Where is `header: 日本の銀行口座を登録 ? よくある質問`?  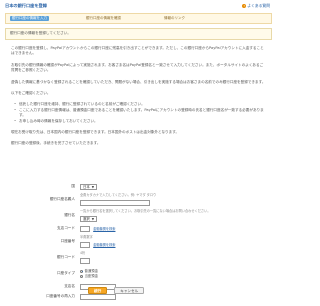 header: 日本の銀行口座を登録 ? よくある質問 is located at coordinates (138, 7).